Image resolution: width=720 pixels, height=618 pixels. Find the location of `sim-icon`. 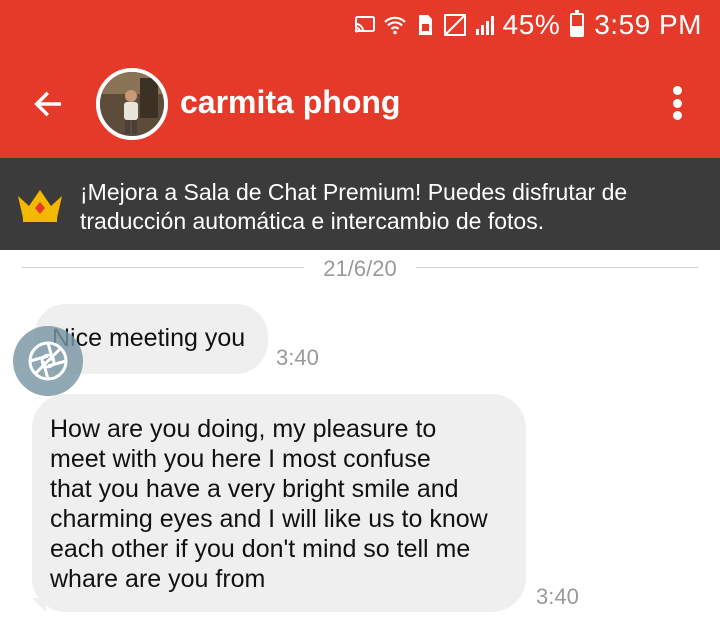

sim-icon is located at coordinates (425, 25).